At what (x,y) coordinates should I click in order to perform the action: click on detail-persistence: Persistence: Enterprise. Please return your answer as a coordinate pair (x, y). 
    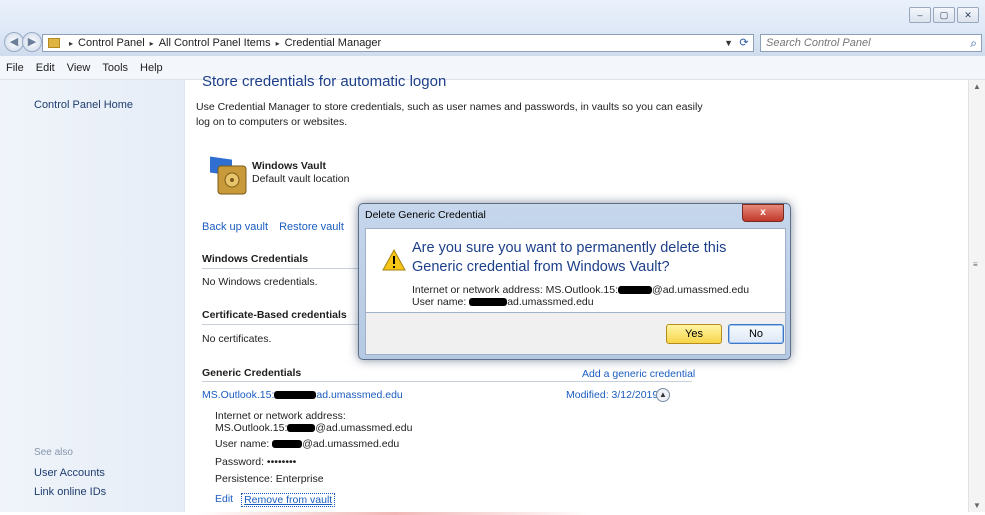
    Looking at the image, I should click on (269, 479).